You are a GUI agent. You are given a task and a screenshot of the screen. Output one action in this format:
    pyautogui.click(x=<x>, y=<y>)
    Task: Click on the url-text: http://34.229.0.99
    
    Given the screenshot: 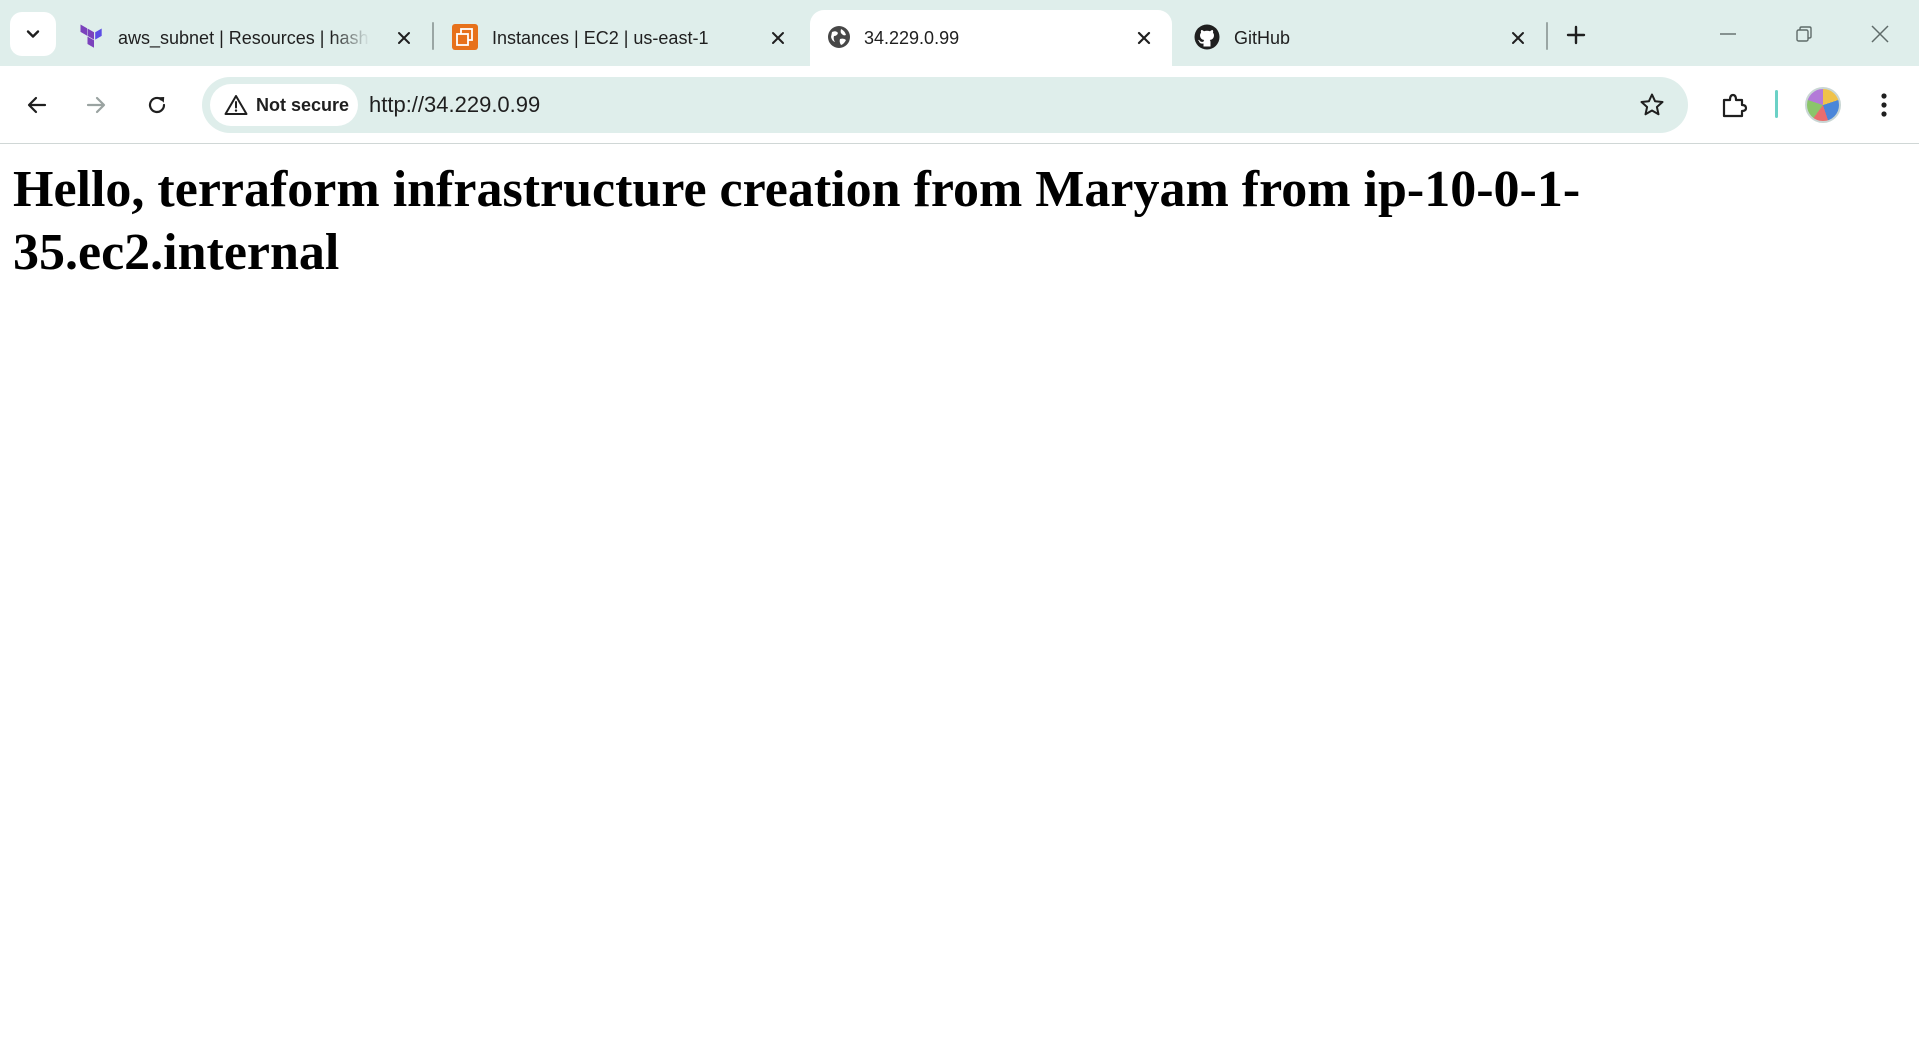 What is the action you would take?
    pyautogui.click(x=454, y=105)
    